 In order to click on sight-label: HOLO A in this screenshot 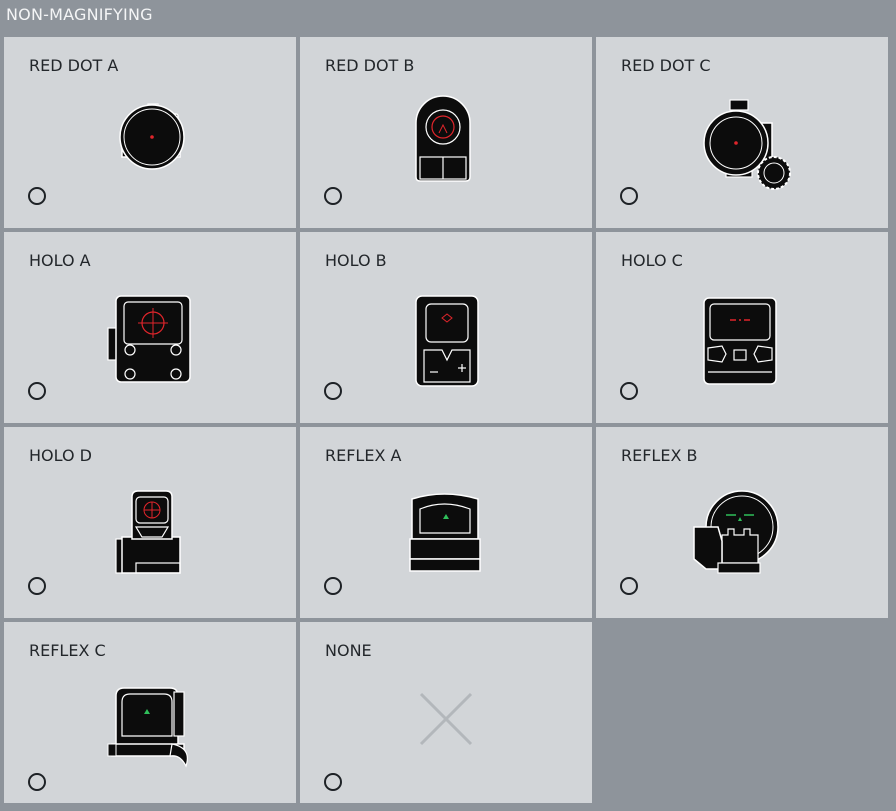, I will do `click(60, 260)`.